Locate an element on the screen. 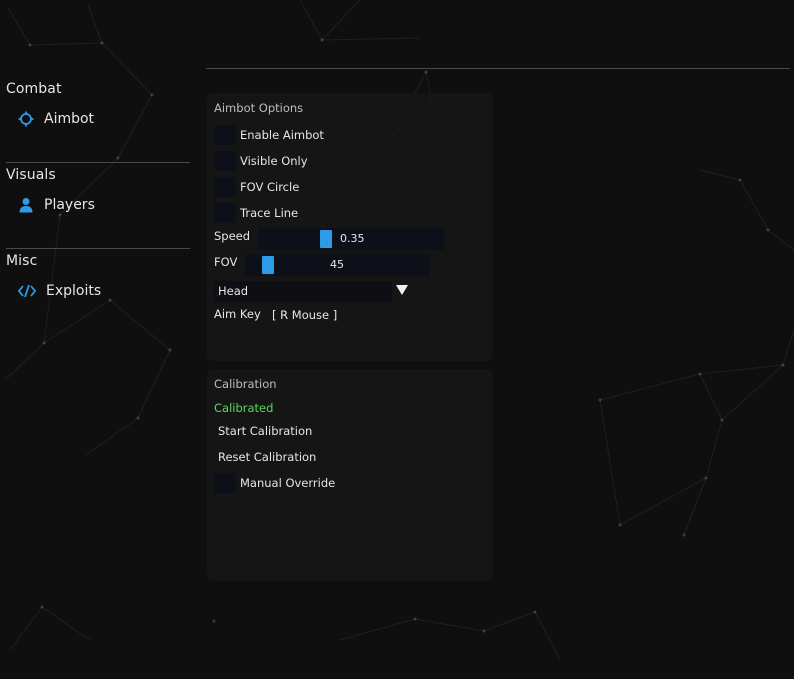 Image resolution: width=794 pixels, height=679 pixels. category-combat: Combat is located at coordinates (34, 89).